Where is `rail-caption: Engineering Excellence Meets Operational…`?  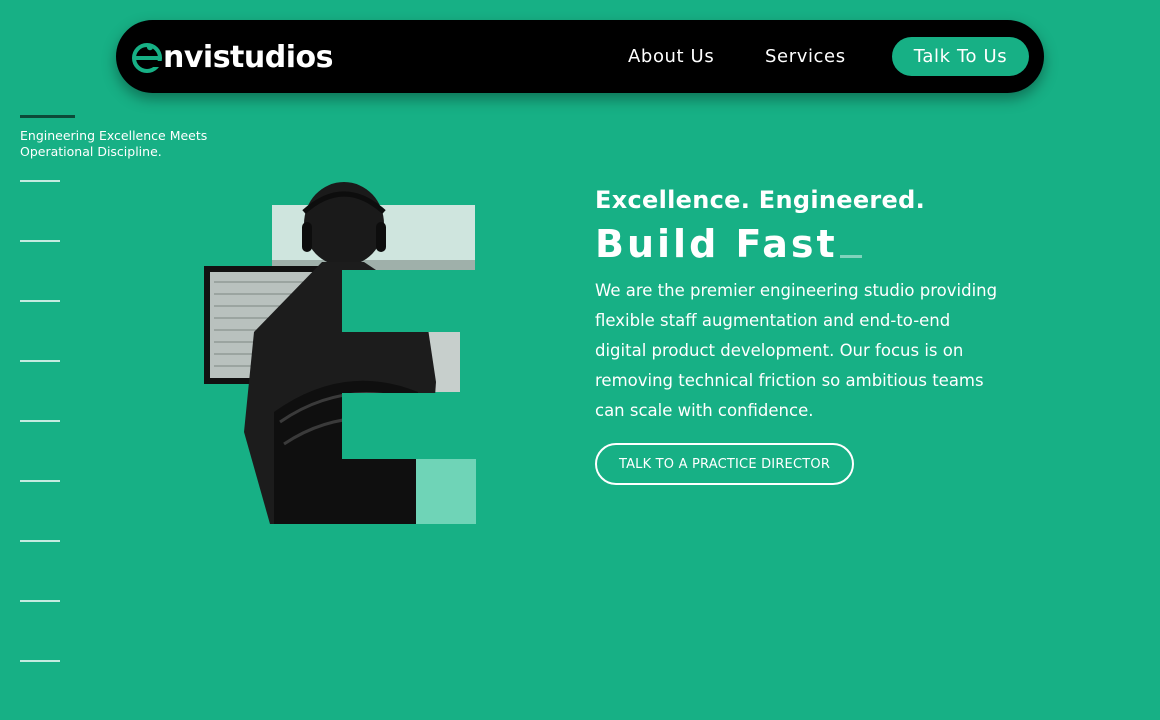
rail-caption: Engineering Excellence Meets Operational… is located at coordinates (114, 143).